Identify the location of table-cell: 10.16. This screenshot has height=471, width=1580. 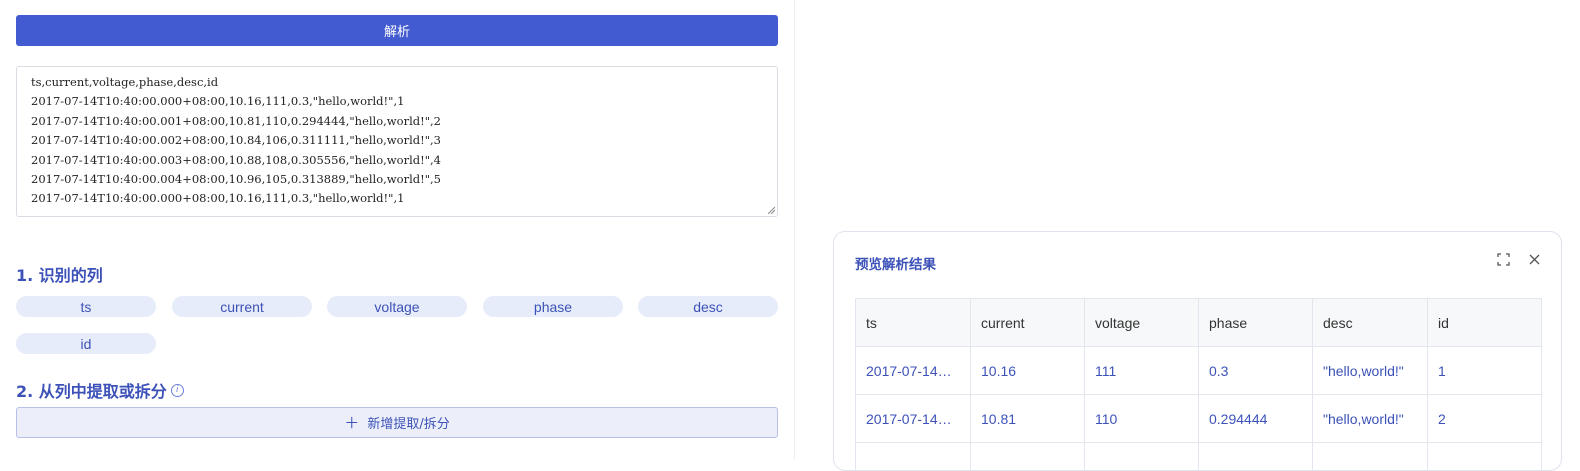
(1028, 371).